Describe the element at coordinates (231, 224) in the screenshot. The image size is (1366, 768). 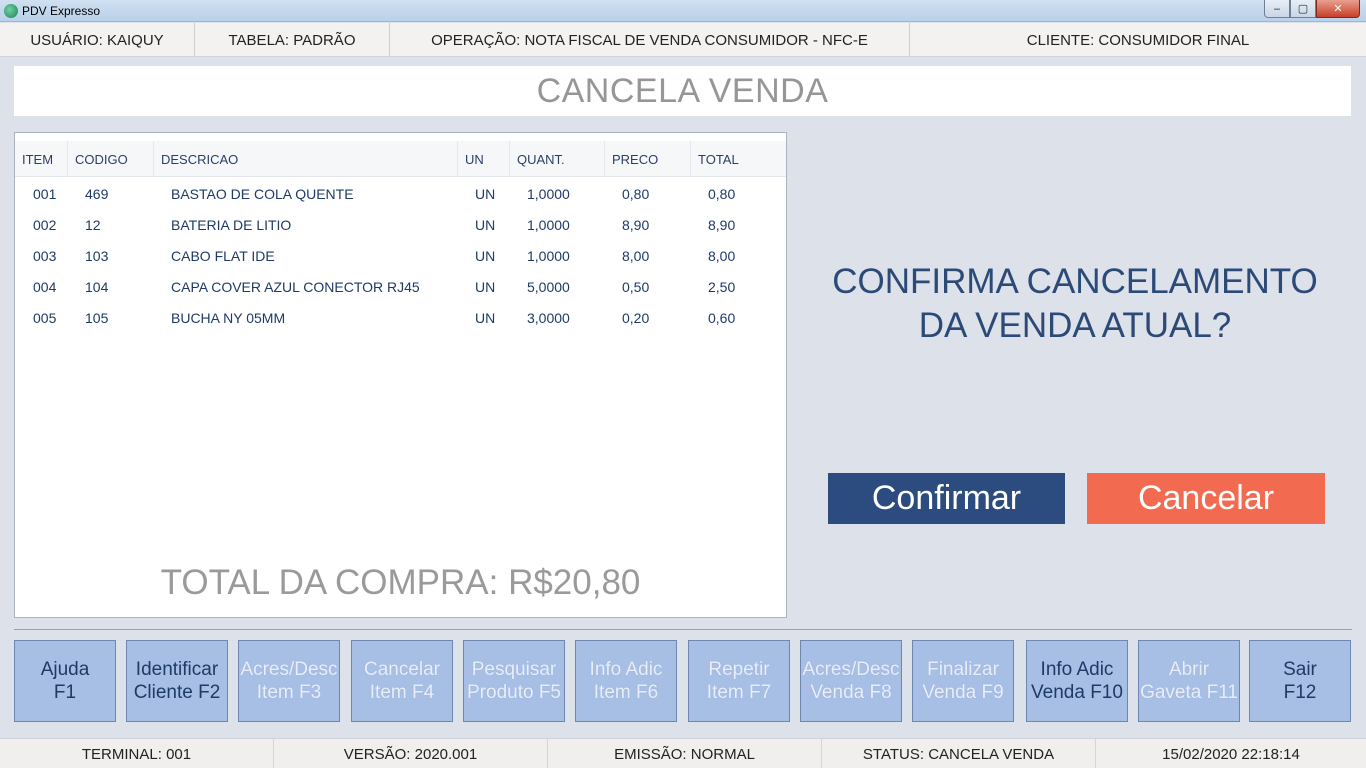
I see `cell-descricao: BATERIA DE LITIO` at that location.